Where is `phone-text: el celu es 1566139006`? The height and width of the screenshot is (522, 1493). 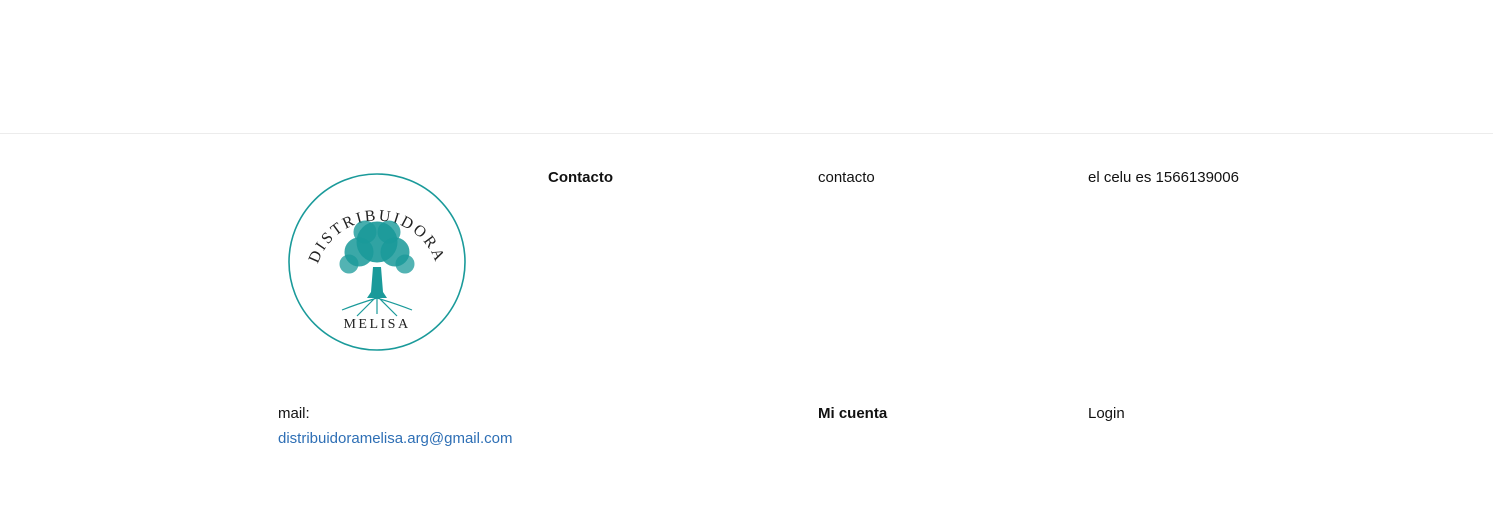 phone-text: el celu es 1566139006 is located at coordinates (1163, 177).